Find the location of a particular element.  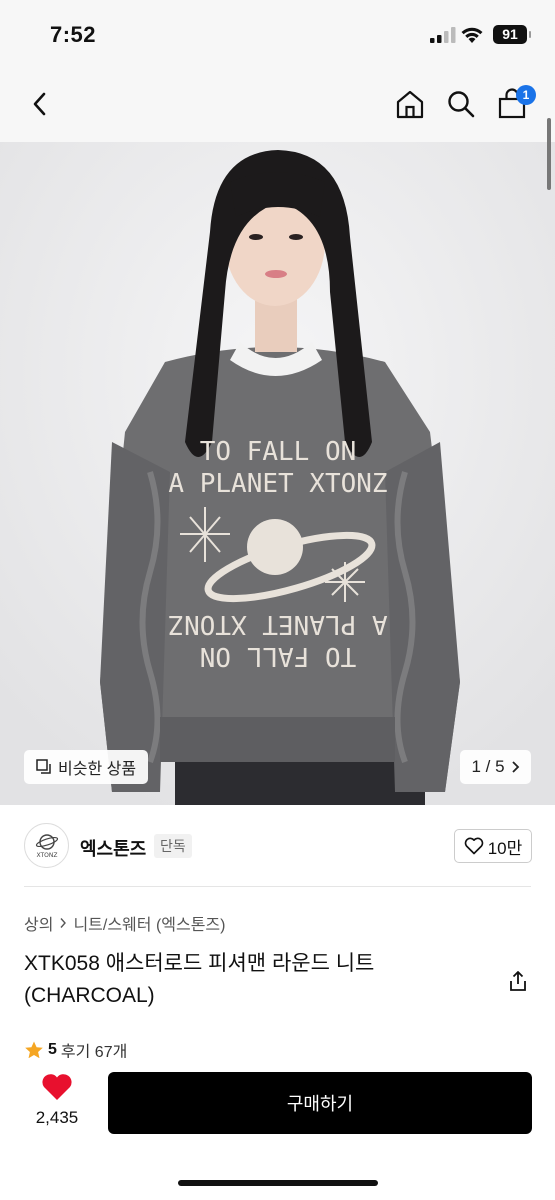

print-line-1: TO FALL ON is located at coordinates (278, 452).